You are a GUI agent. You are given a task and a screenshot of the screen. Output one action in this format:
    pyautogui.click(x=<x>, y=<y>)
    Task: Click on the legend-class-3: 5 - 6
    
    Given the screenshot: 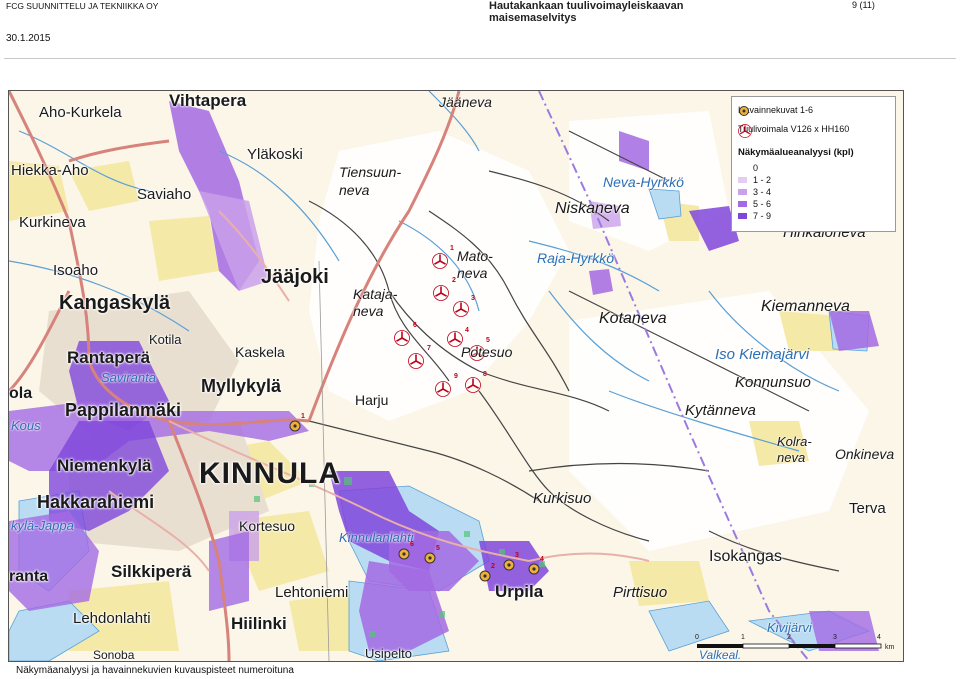 What is the action you would take?
    pyautogui.click(x=754, y=204)
    